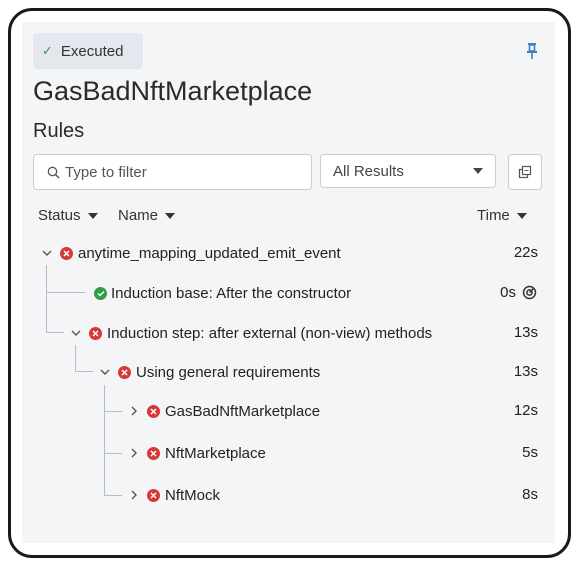 The image size is (581, 567). Describe the element at coordinates (408, 171) in the screenshot. I see `results-select: All Results` at that location.